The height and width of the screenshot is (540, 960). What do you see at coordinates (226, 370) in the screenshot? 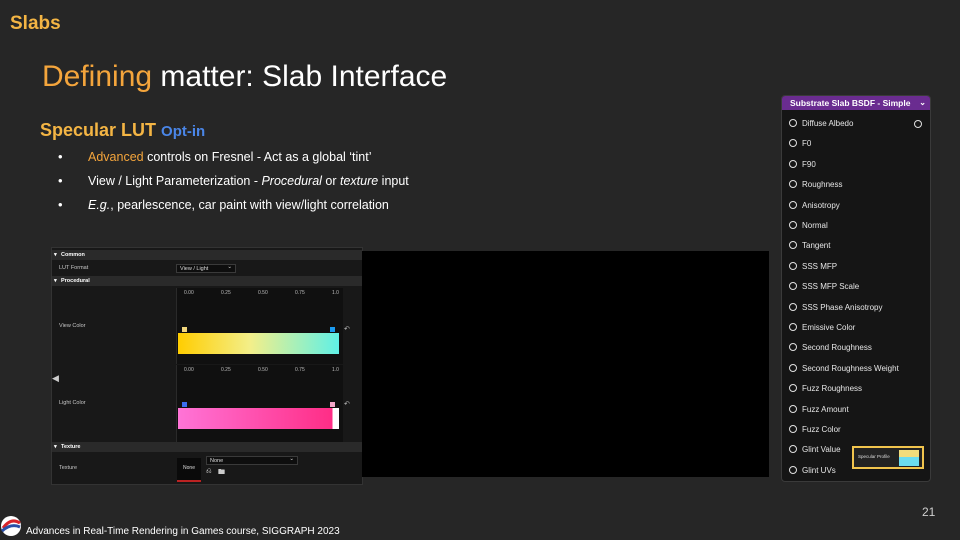
I see `tick-label: 0.25` at bounding box center [226, 370].